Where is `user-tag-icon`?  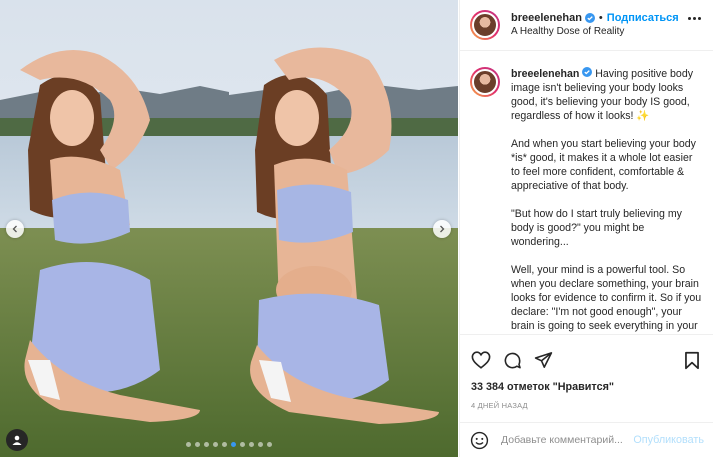
user-tag-icon is located at coordinates (17, 440).